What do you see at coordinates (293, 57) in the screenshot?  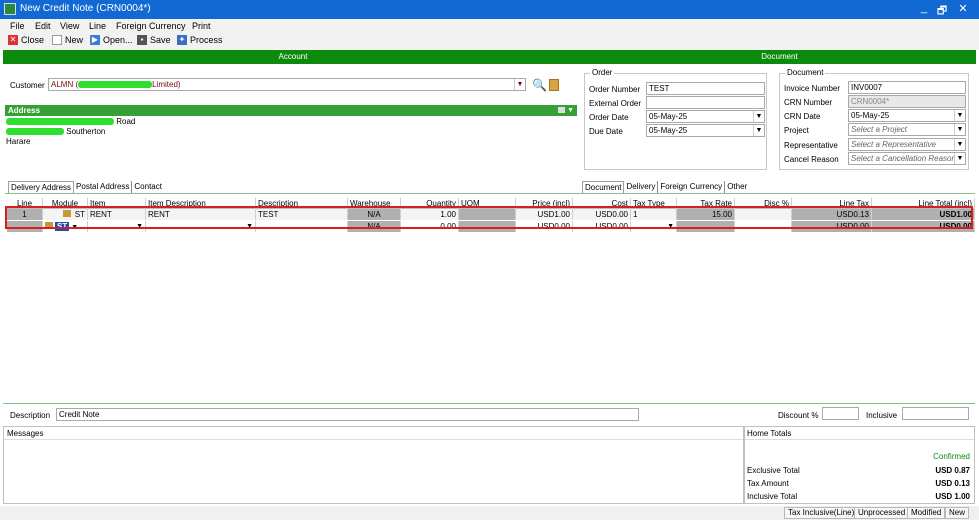 I see `account-section-header: Account` at bounding box center [293, 57].